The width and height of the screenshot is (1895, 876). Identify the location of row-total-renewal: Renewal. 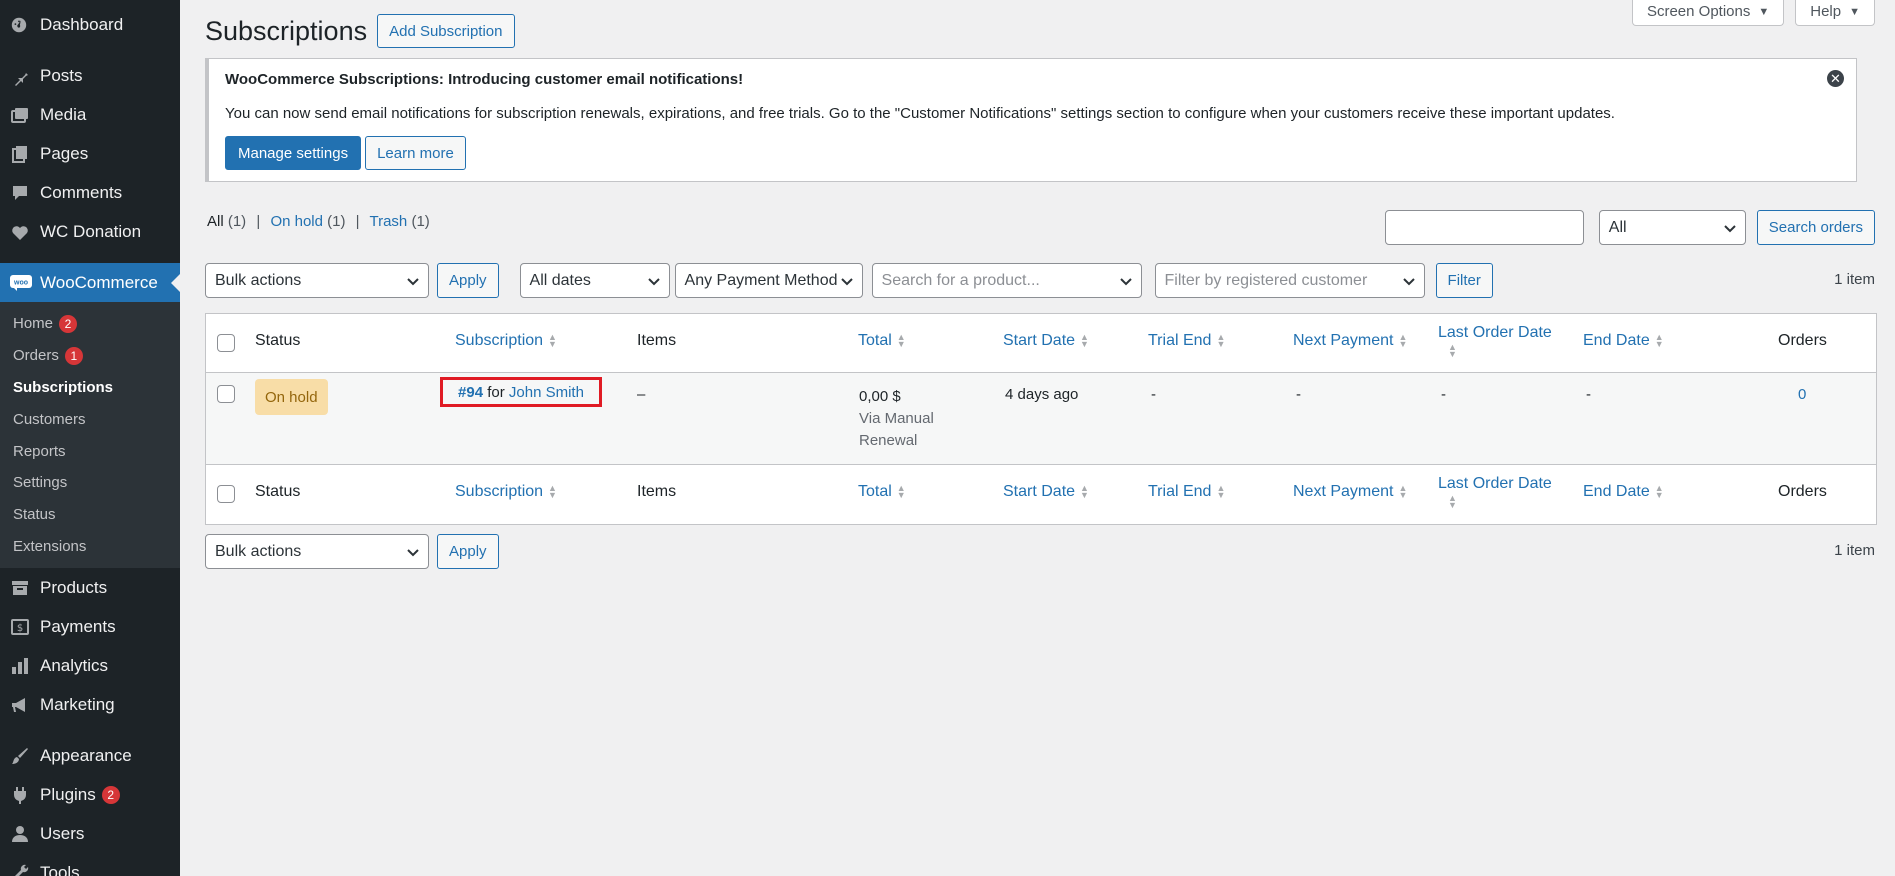
(888, 440).